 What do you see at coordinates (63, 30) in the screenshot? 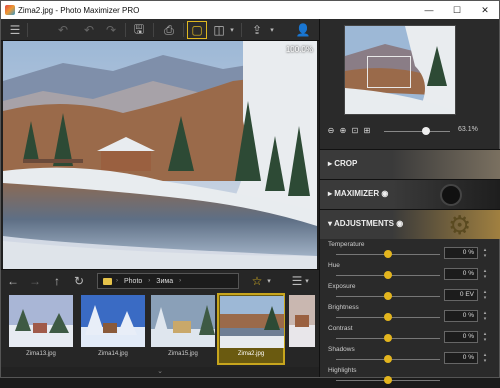
I see `undo-icon: ↶` at bounding box center [63, 30].